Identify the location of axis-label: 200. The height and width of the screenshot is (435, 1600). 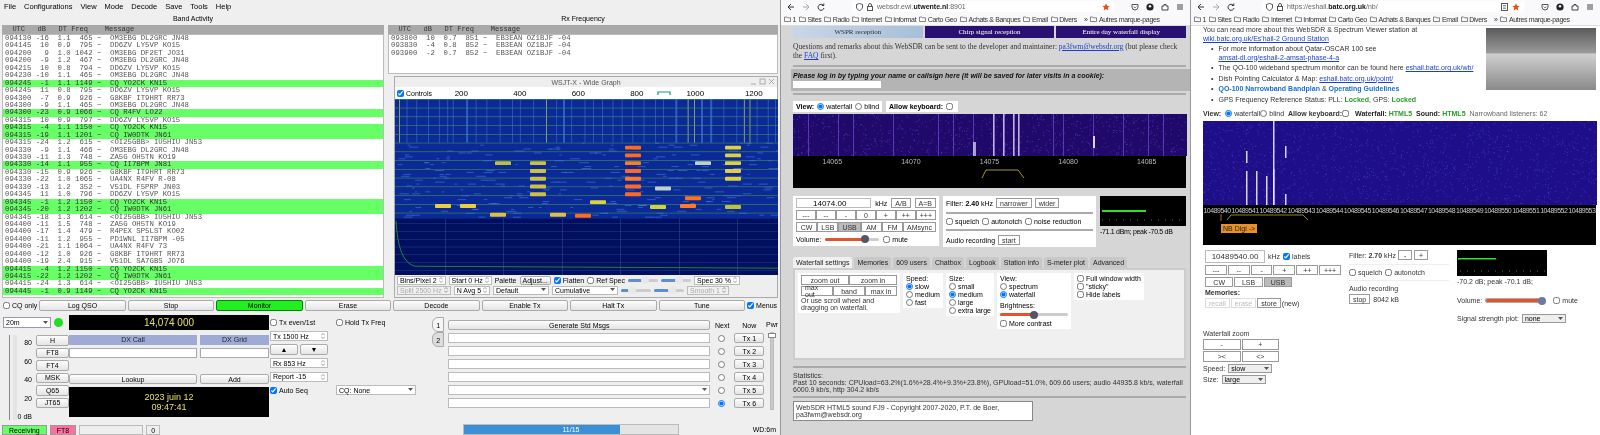
(461, 93).